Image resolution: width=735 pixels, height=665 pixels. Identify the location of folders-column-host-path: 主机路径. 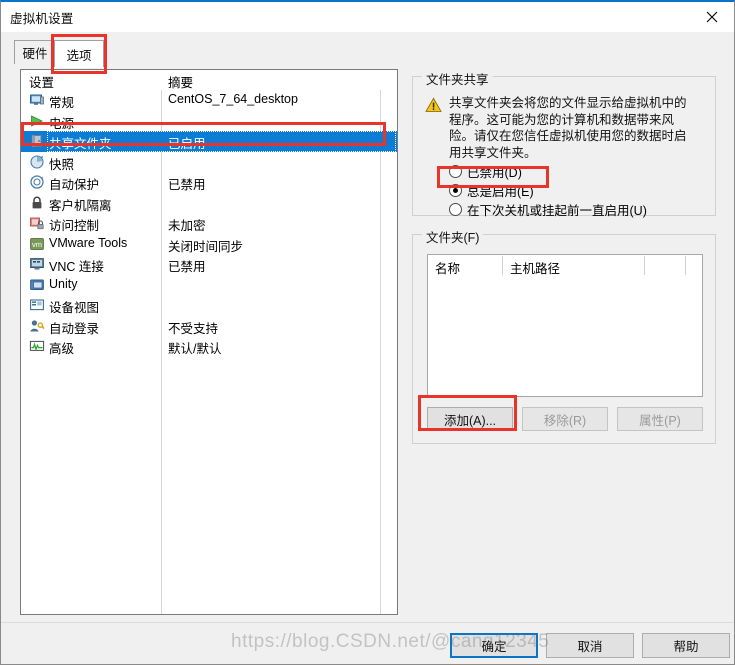
(535, 269).